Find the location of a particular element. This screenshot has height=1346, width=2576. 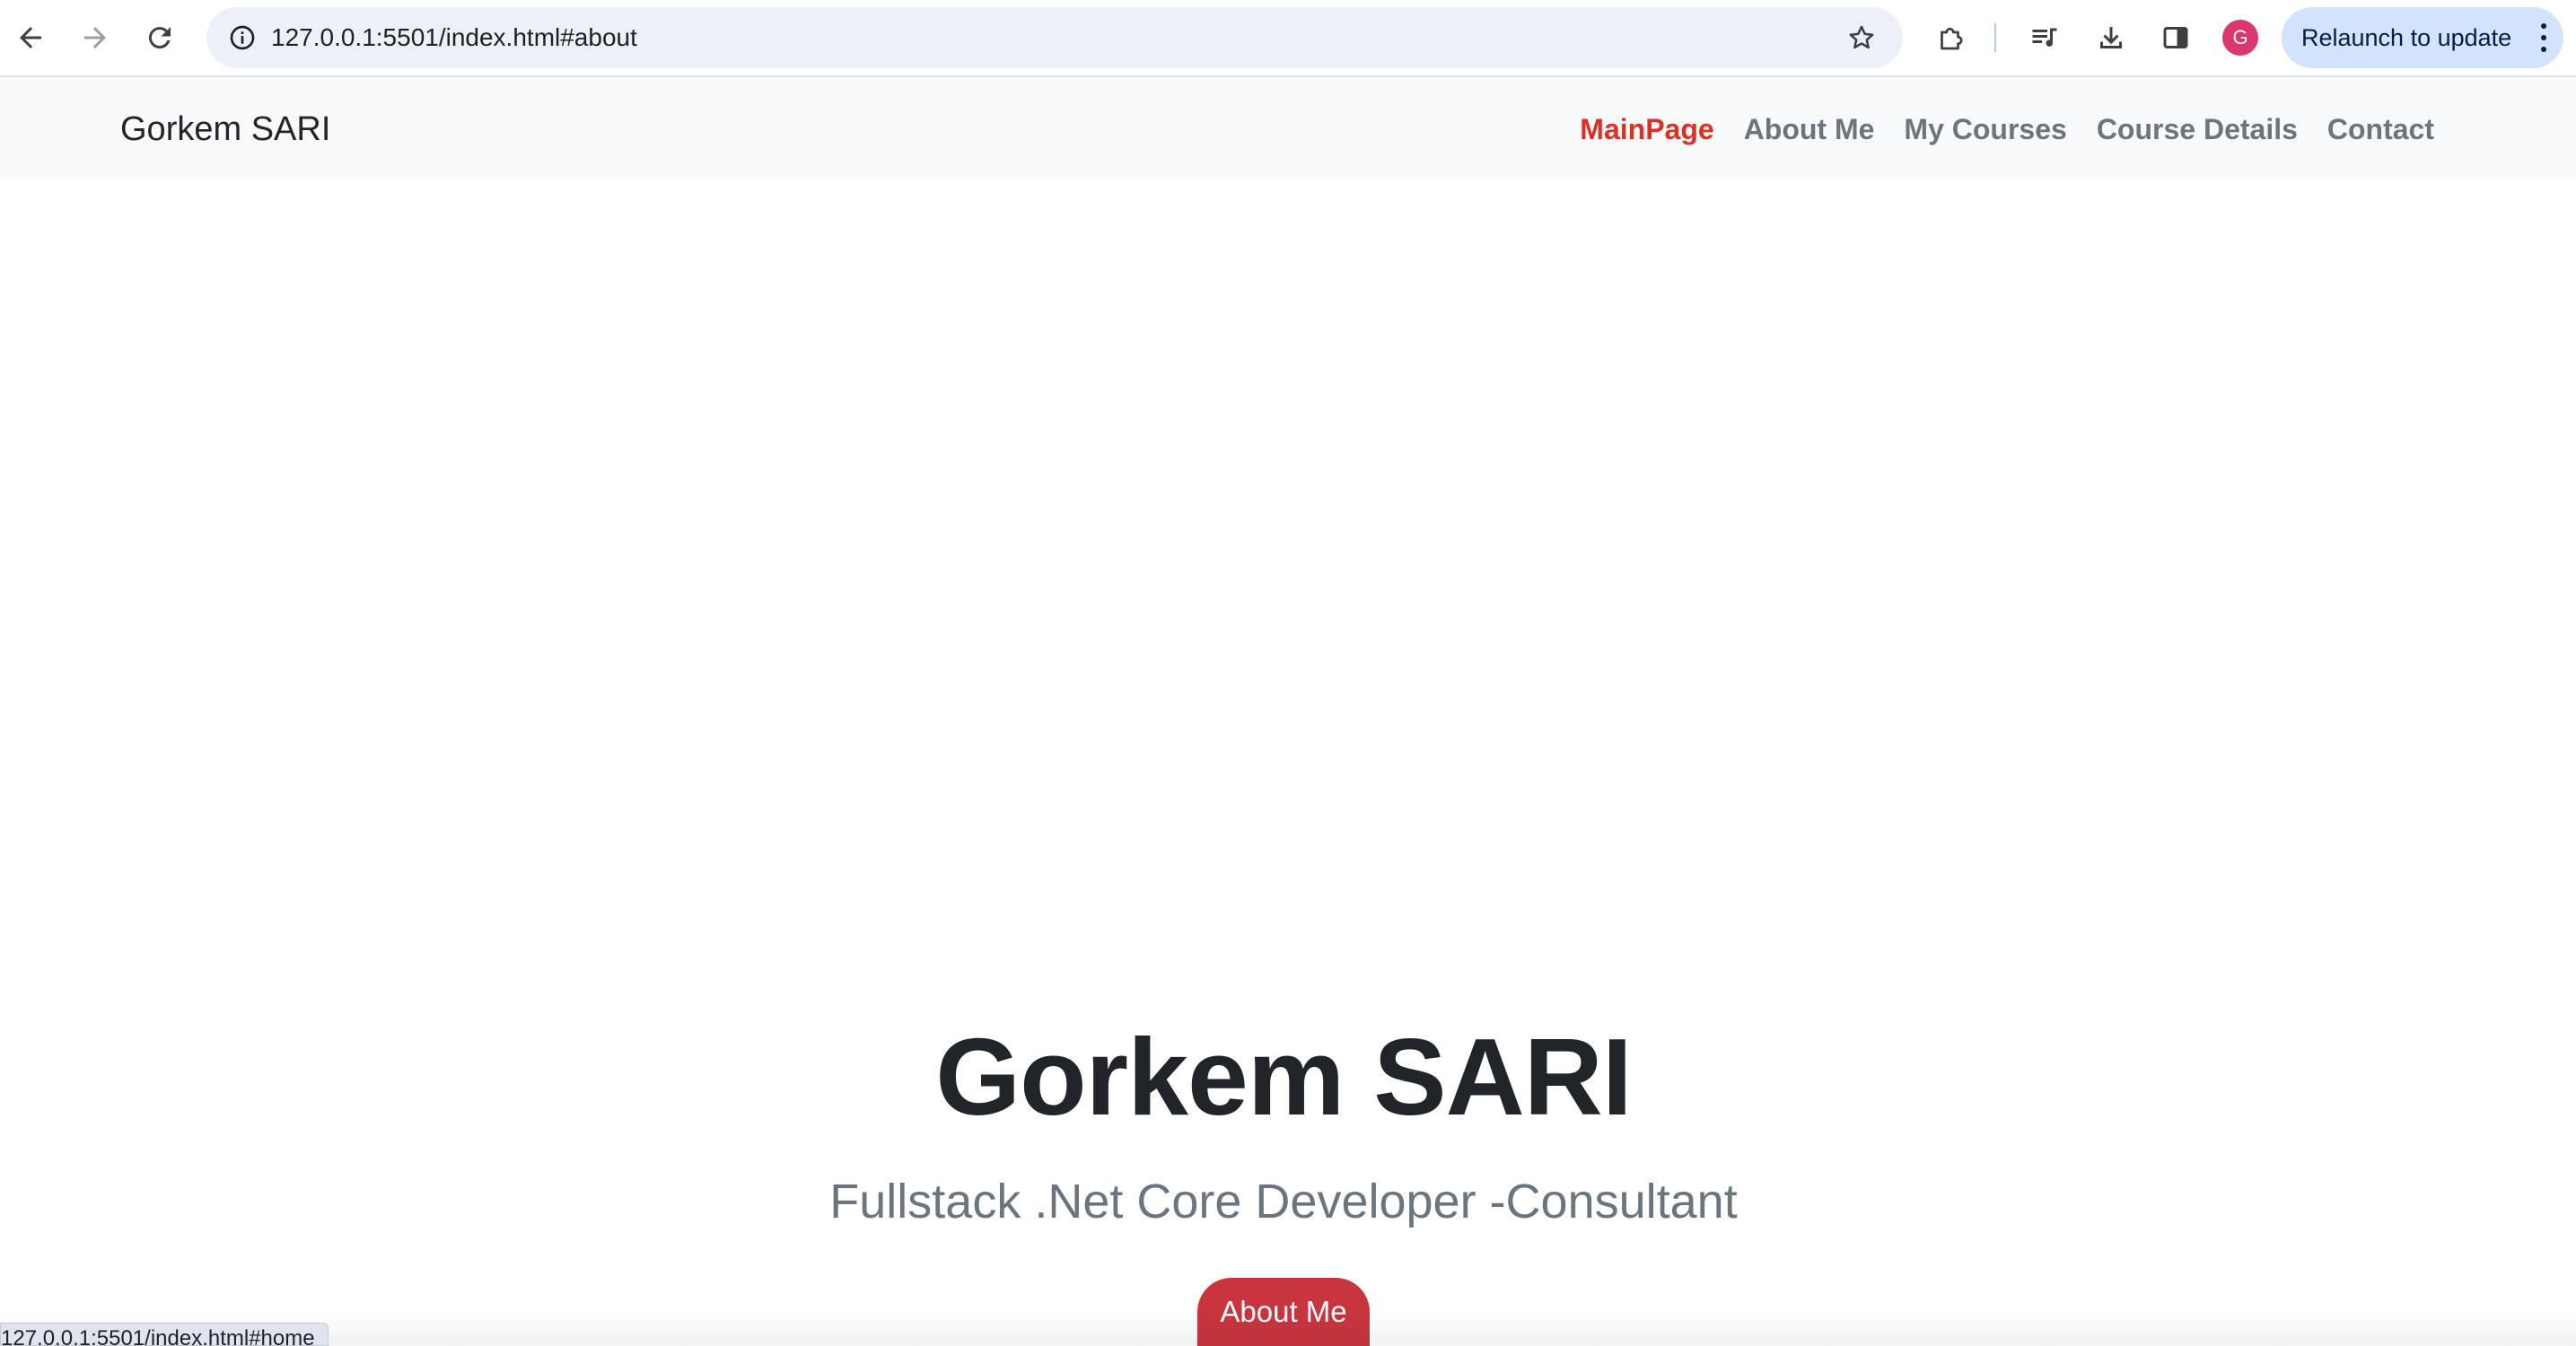

nav-item-contact: Contact is located at coordinates (2380, 129).